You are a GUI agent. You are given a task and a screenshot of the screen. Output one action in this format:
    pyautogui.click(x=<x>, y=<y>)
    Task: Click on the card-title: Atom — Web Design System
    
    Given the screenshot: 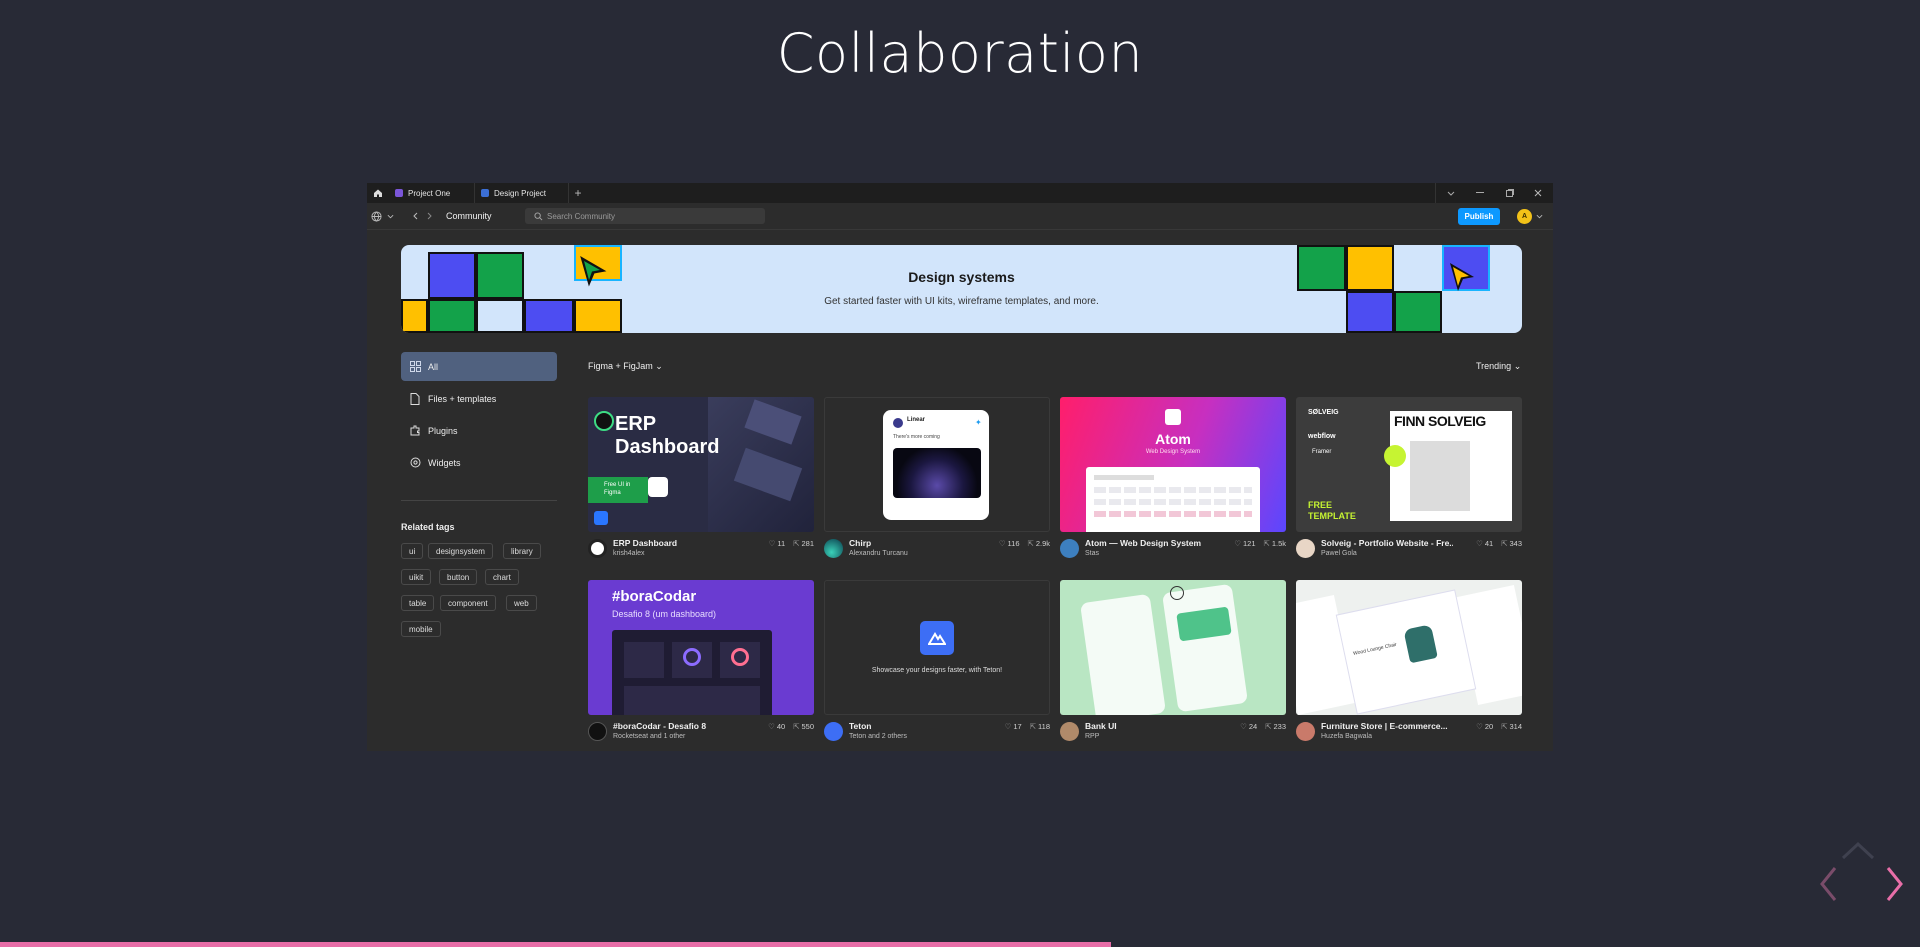 What is the action you would take?
    pyautogui.click(x=1143, y=543)
    